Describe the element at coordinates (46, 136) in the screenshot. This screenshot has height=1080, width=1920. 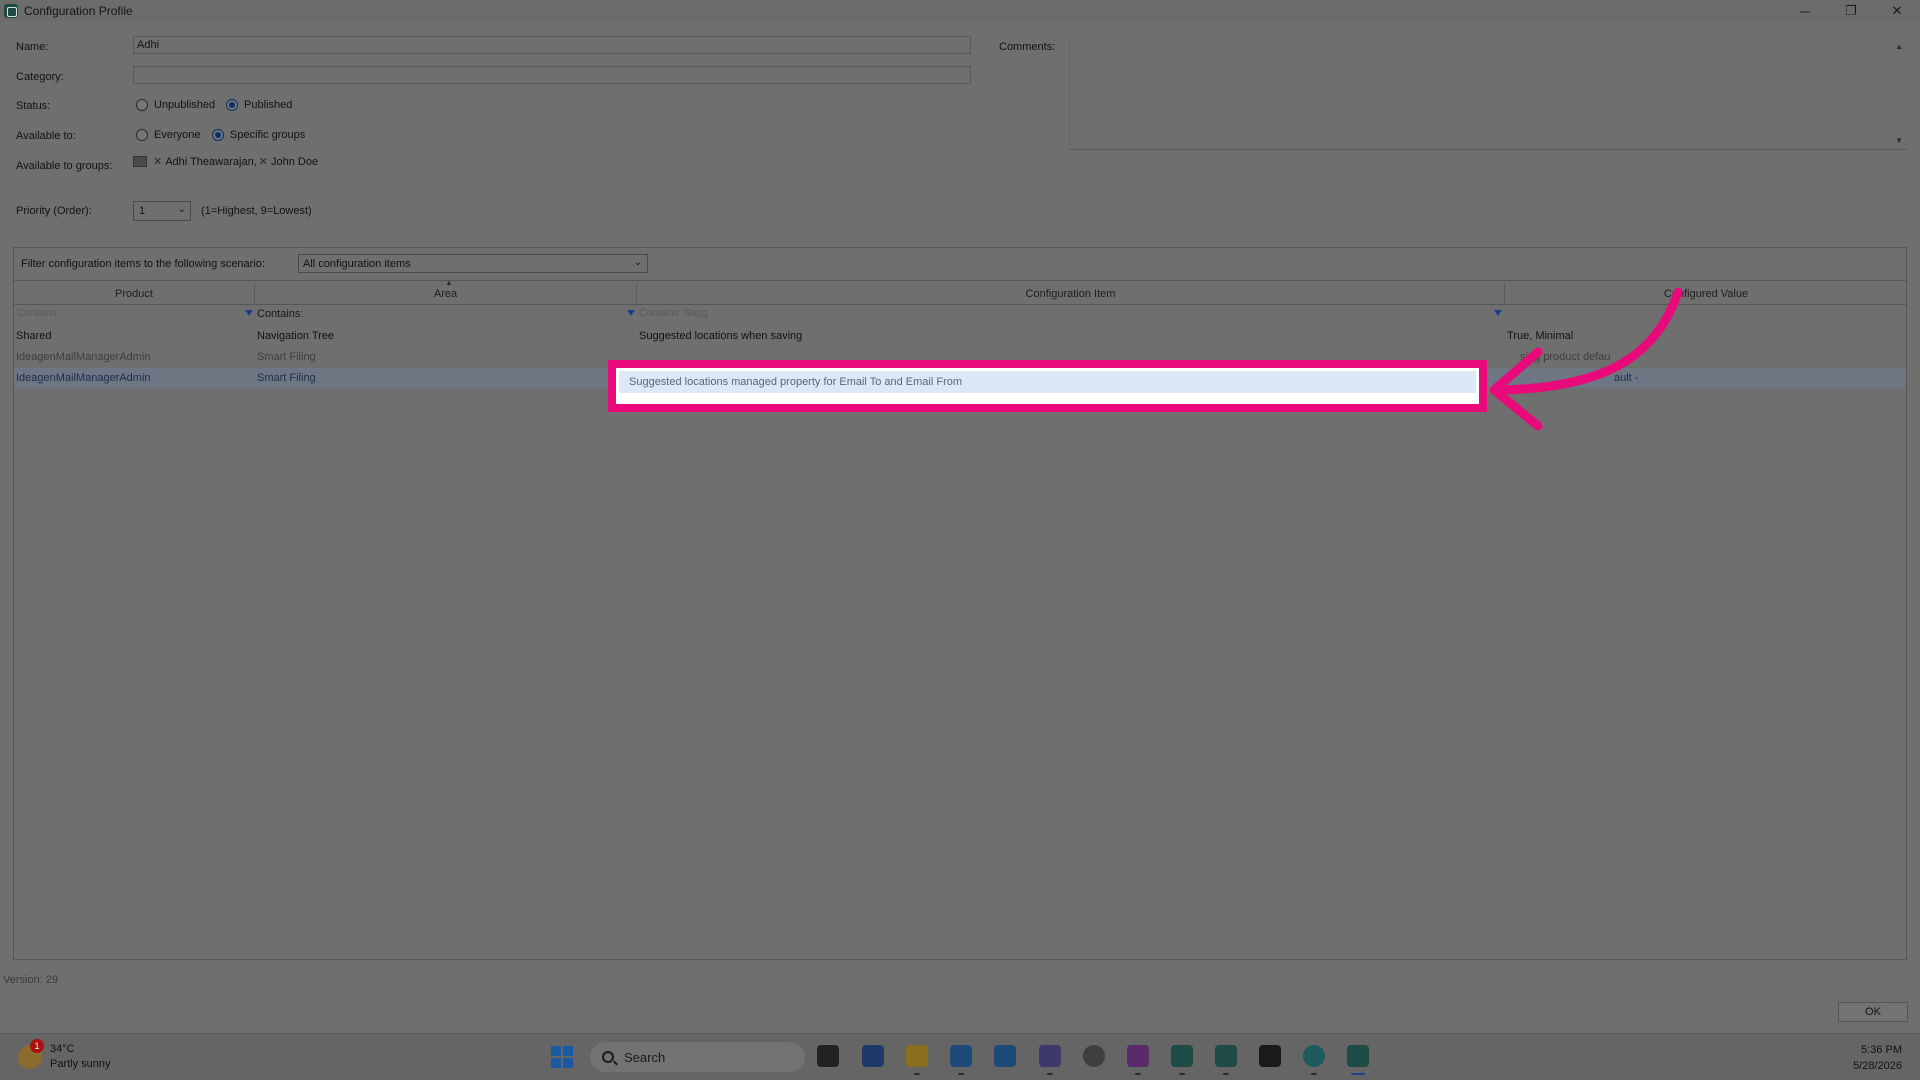
I see `available-to-label: Available to:` at that location.